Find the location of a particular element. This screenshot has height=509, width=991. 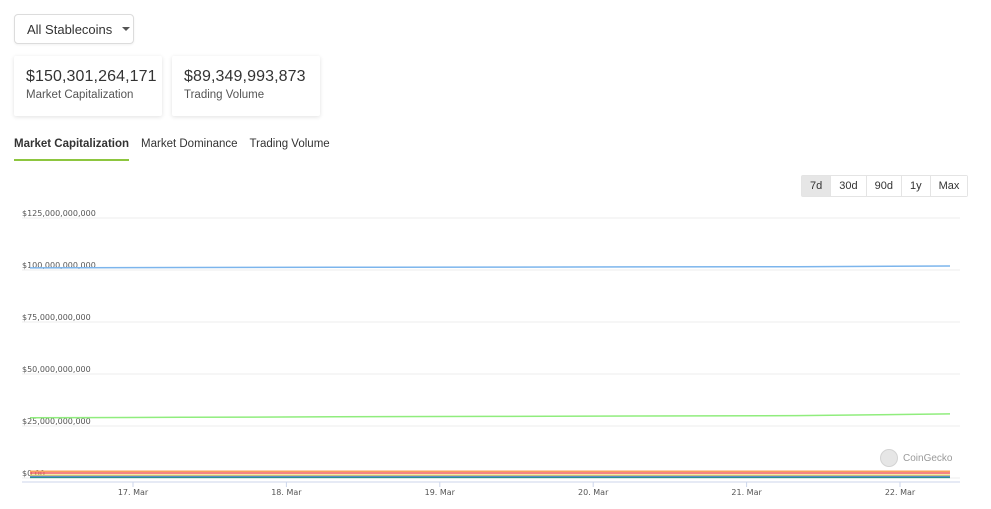

y-tick-label: $100,000,000,000 is located at coordinates (59, 265).